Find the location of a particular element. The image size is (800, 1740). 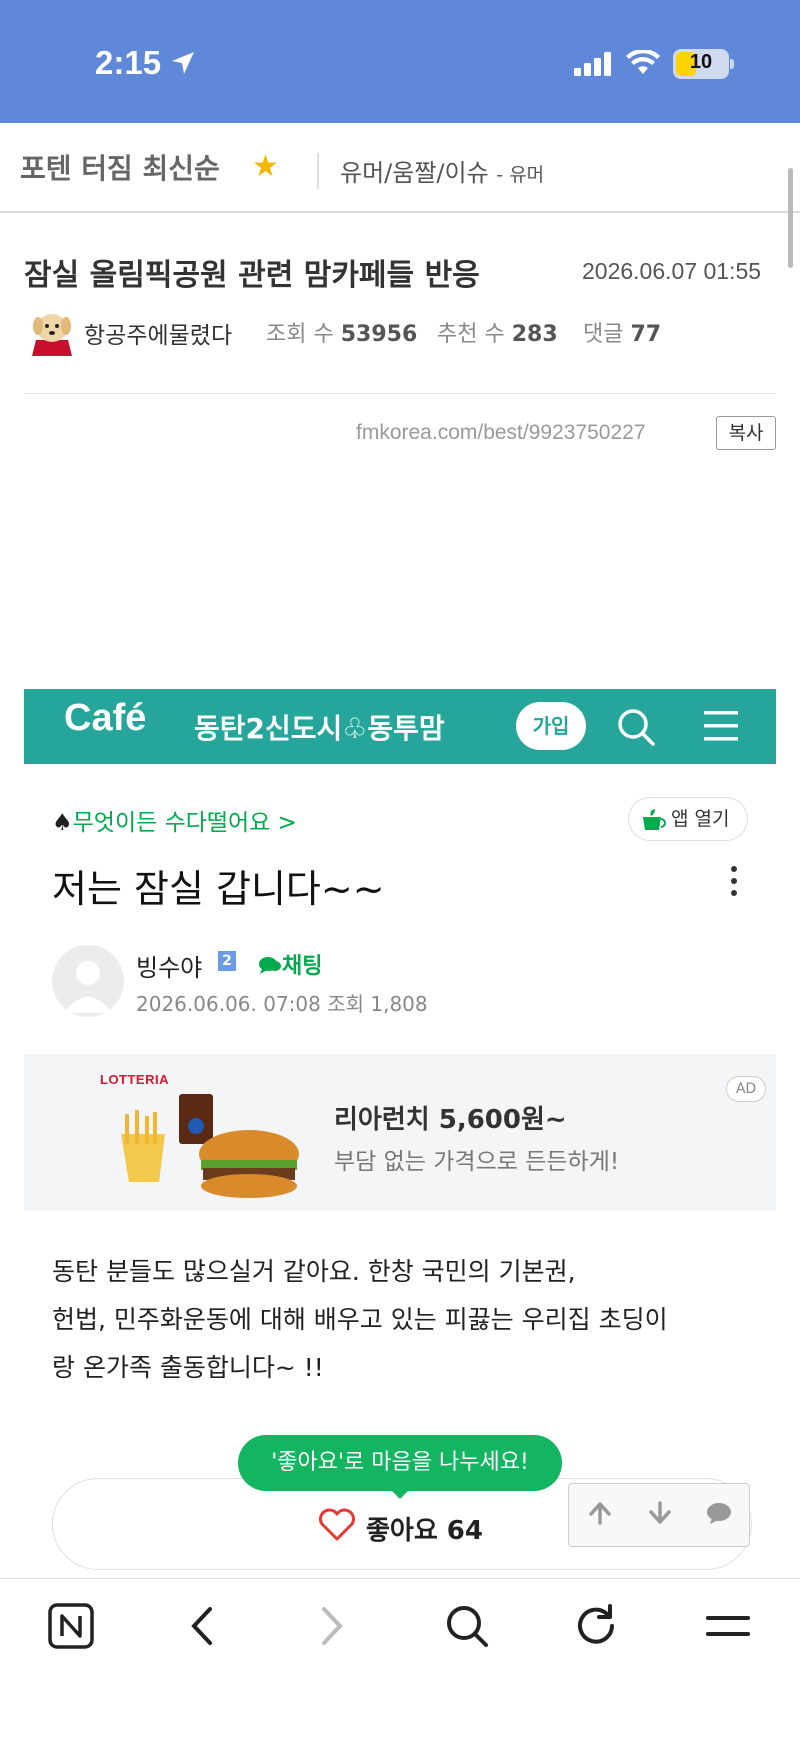

writer-avatar is located at coordinates (88, 981).